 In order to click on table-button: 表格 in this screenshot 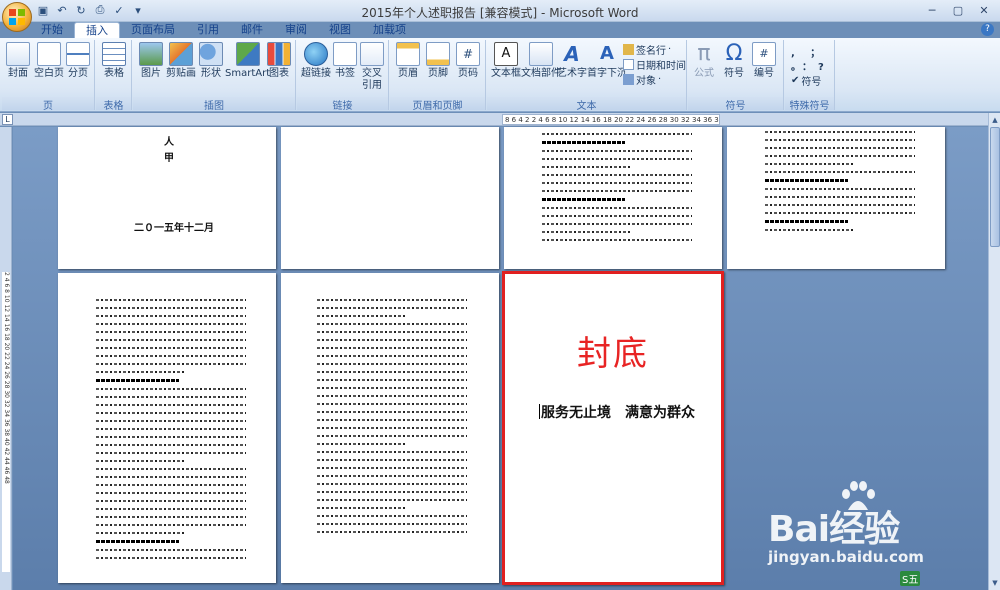, I will do `click(114, 61)`.